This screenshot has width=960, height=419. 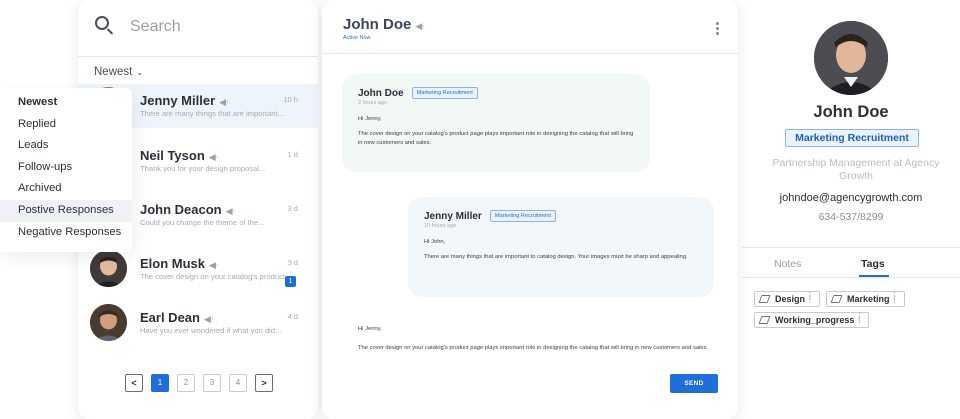 What do you see at coordinates (66, 103) in the screenshot?
I see `filter-newest: Newest` at bounding box center [66, 103].